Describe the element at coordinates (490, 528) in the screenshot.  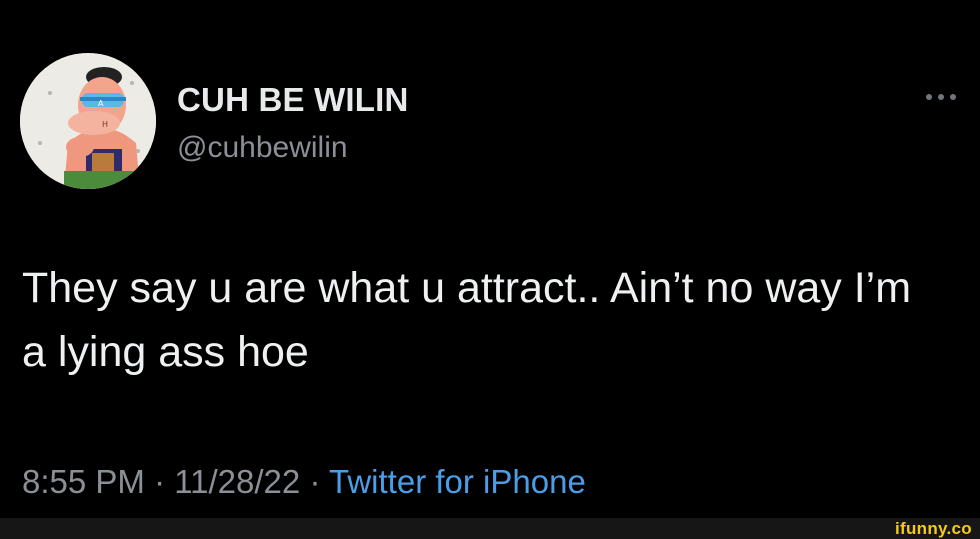
I see `watermark-bar` at that location.